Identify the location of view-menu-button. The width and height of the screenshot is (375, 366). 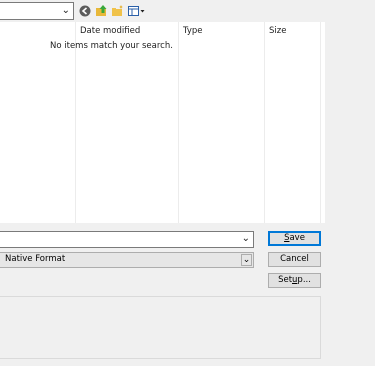
(137, 10).